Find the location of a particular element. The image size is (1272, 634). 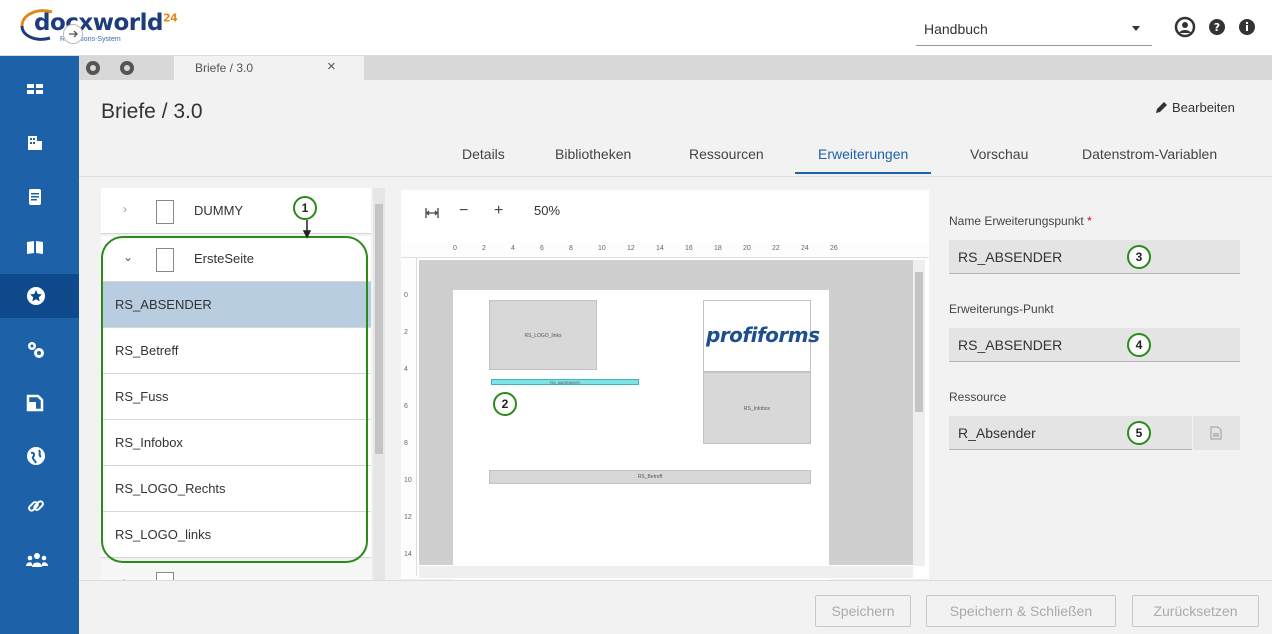

page-title: Briefe / 3.0 is located at coordinates (152, 111).